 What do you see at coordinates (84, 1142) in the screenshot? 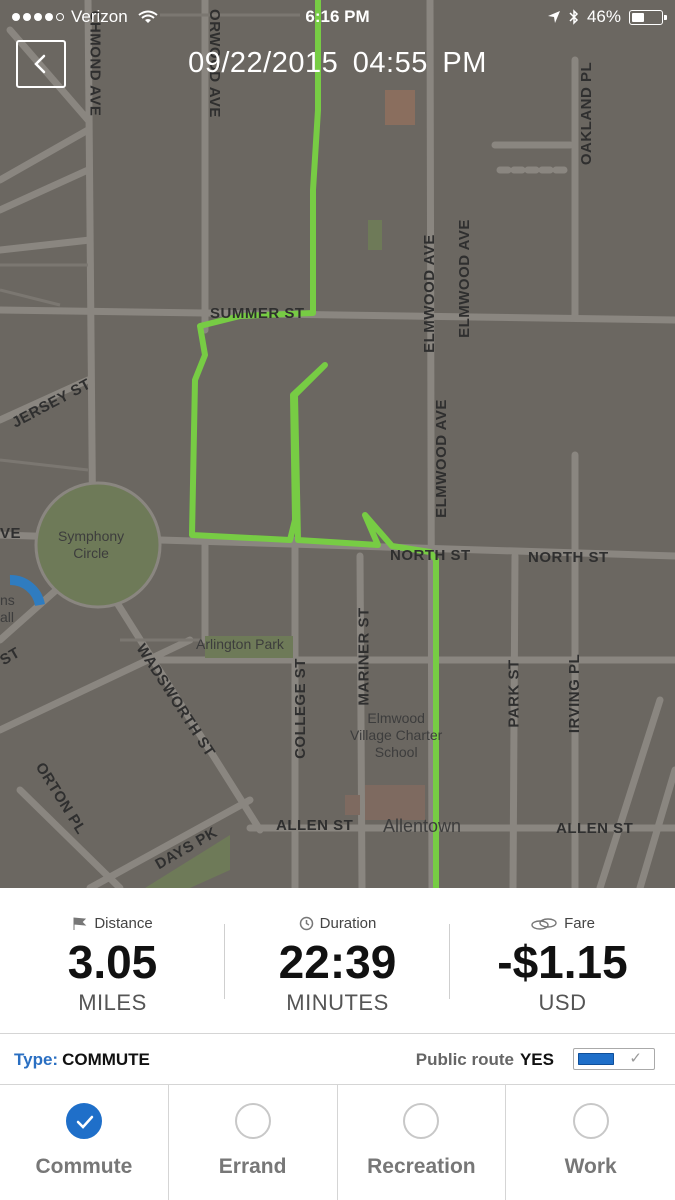
I see `trip-type-option-commute: Commute` at bounding box center [84, 1142].